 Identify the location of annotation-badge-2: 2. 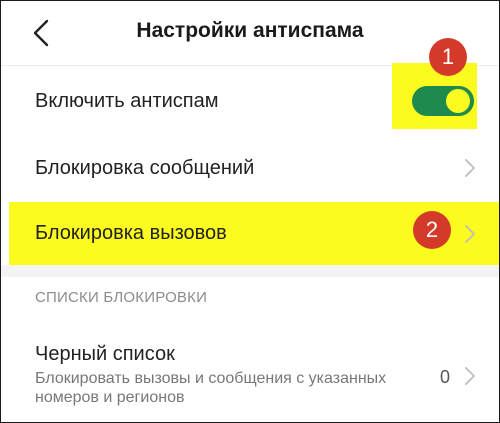
(432, 230).